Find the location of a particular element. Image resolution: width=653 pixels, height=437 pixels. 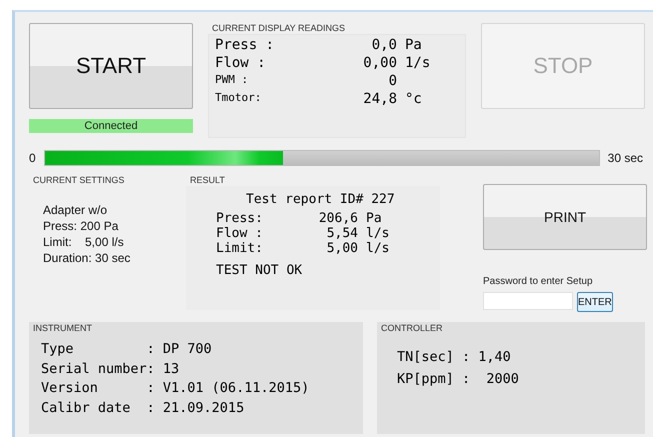

password-label: Password to enter Setup is located at coordinates (538, 281).